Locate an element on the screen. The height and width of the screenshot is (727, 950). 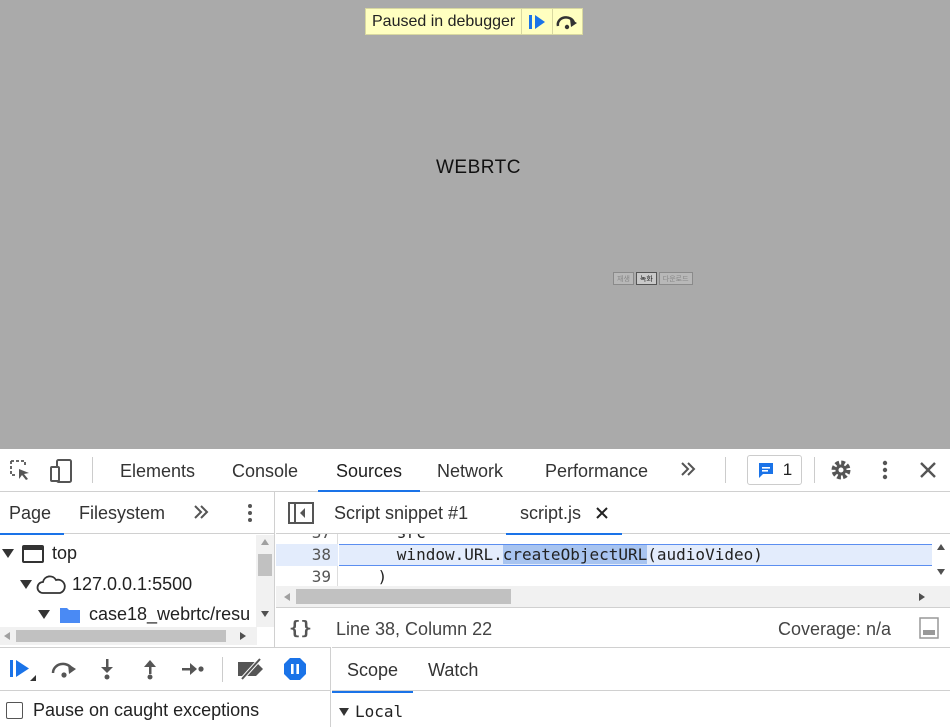
settings-gear-icon is located at coordinates (841, 472).